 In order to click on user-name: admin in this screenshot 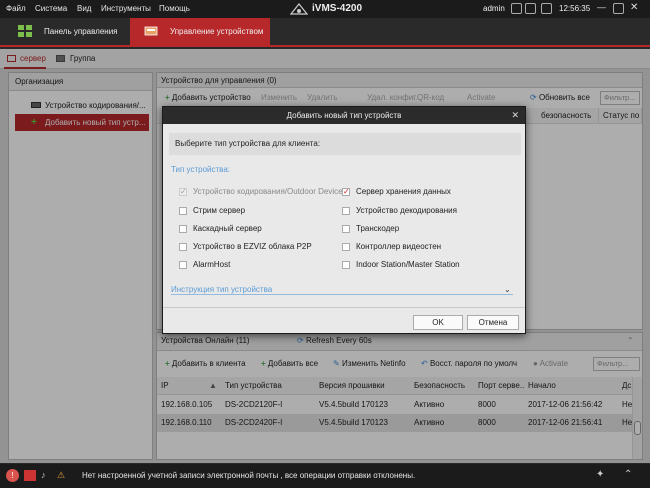, I will do `click(494, 8)`.